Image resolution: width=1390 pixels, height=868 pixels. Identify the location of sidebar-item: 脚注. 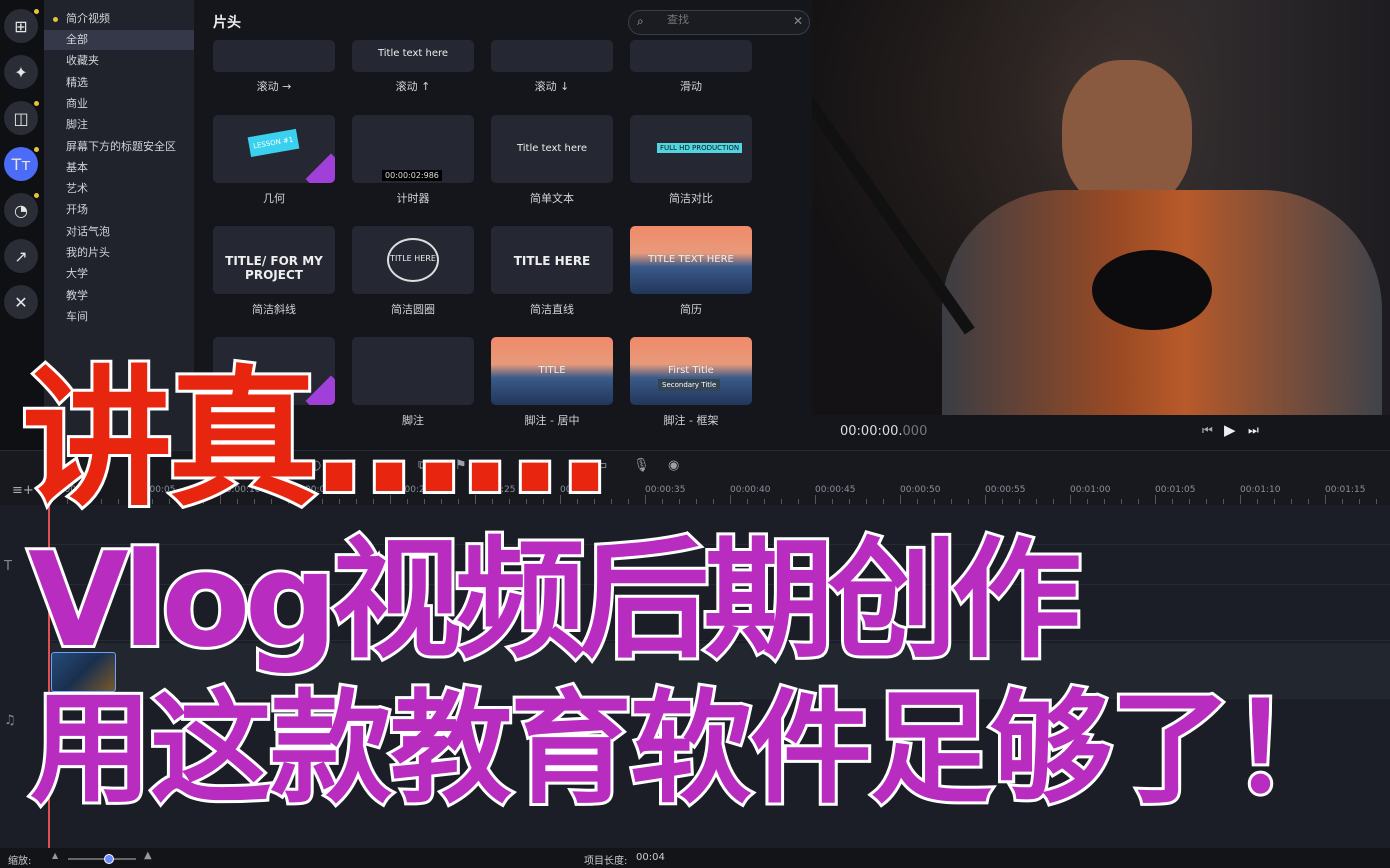
(77, 125).